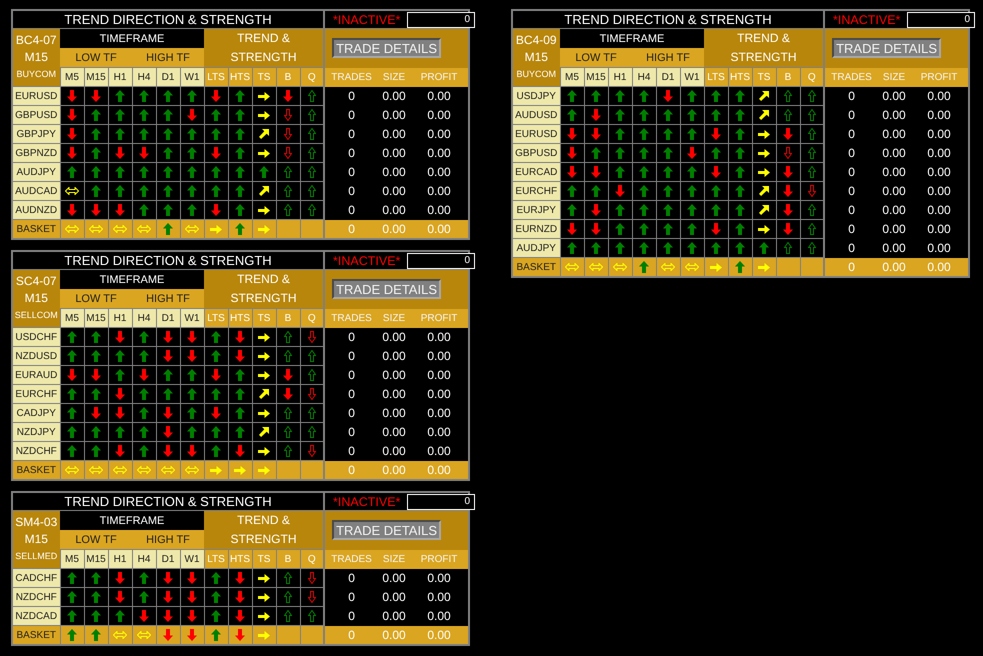 Image resolution: width=983 pixels, height=656 pixels. Describe the element at coordinates (36, 413) in the screenshot. I see `pair-cell: CADJPY` at that location.